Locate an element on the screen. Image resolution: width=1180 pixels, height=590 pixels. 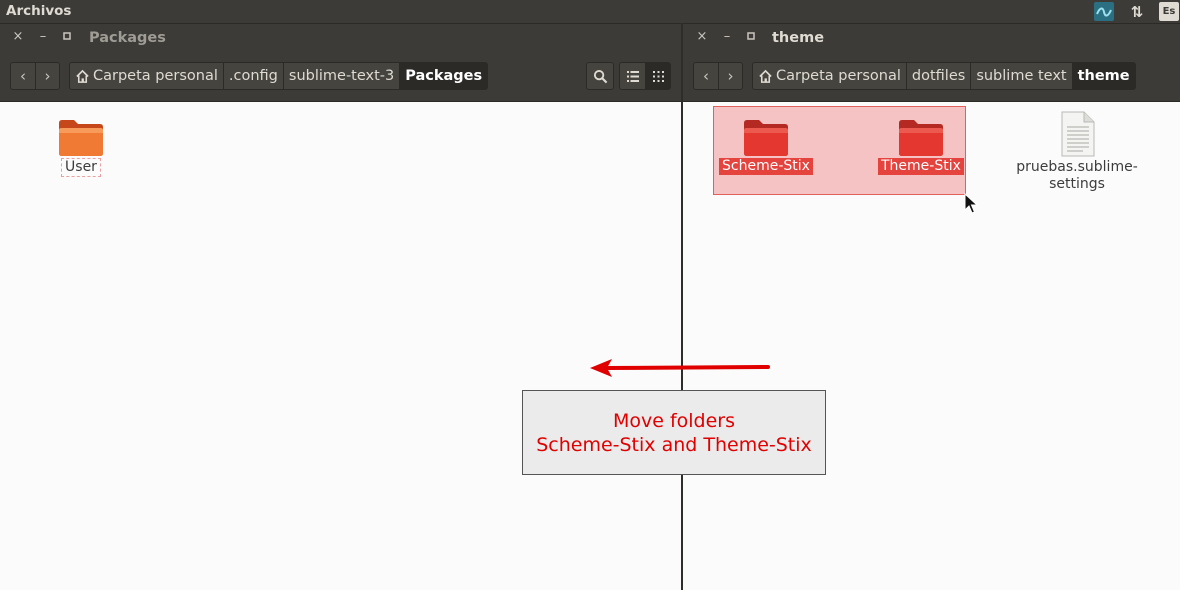
folder-item-scheme-stix: Scheme-Stix is located at coordinates (766, 146).